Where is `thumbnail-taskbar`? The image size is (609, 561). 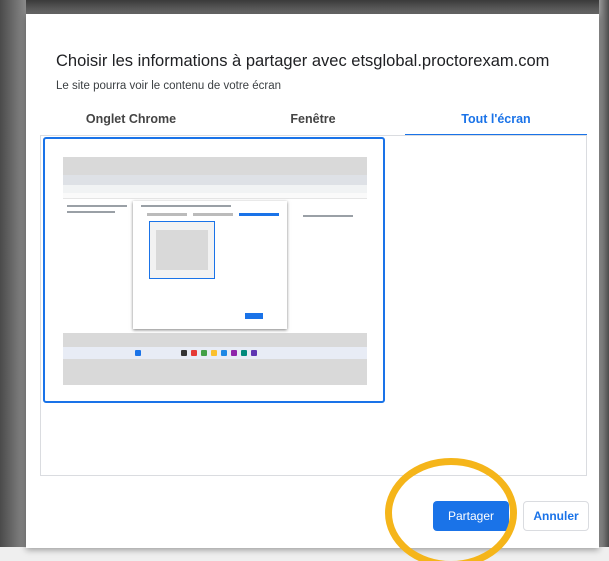
thumbnail-taskbar is located at coordinates (215, 353).